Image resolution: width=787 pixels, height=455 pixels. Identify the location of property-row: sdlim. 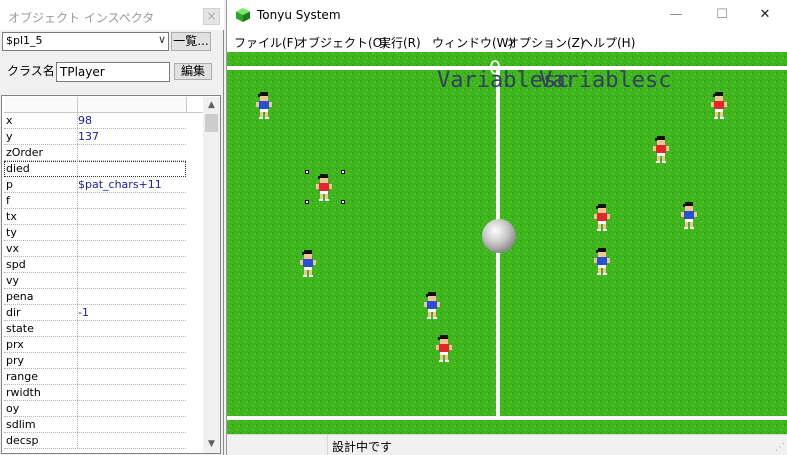
(95, 425).